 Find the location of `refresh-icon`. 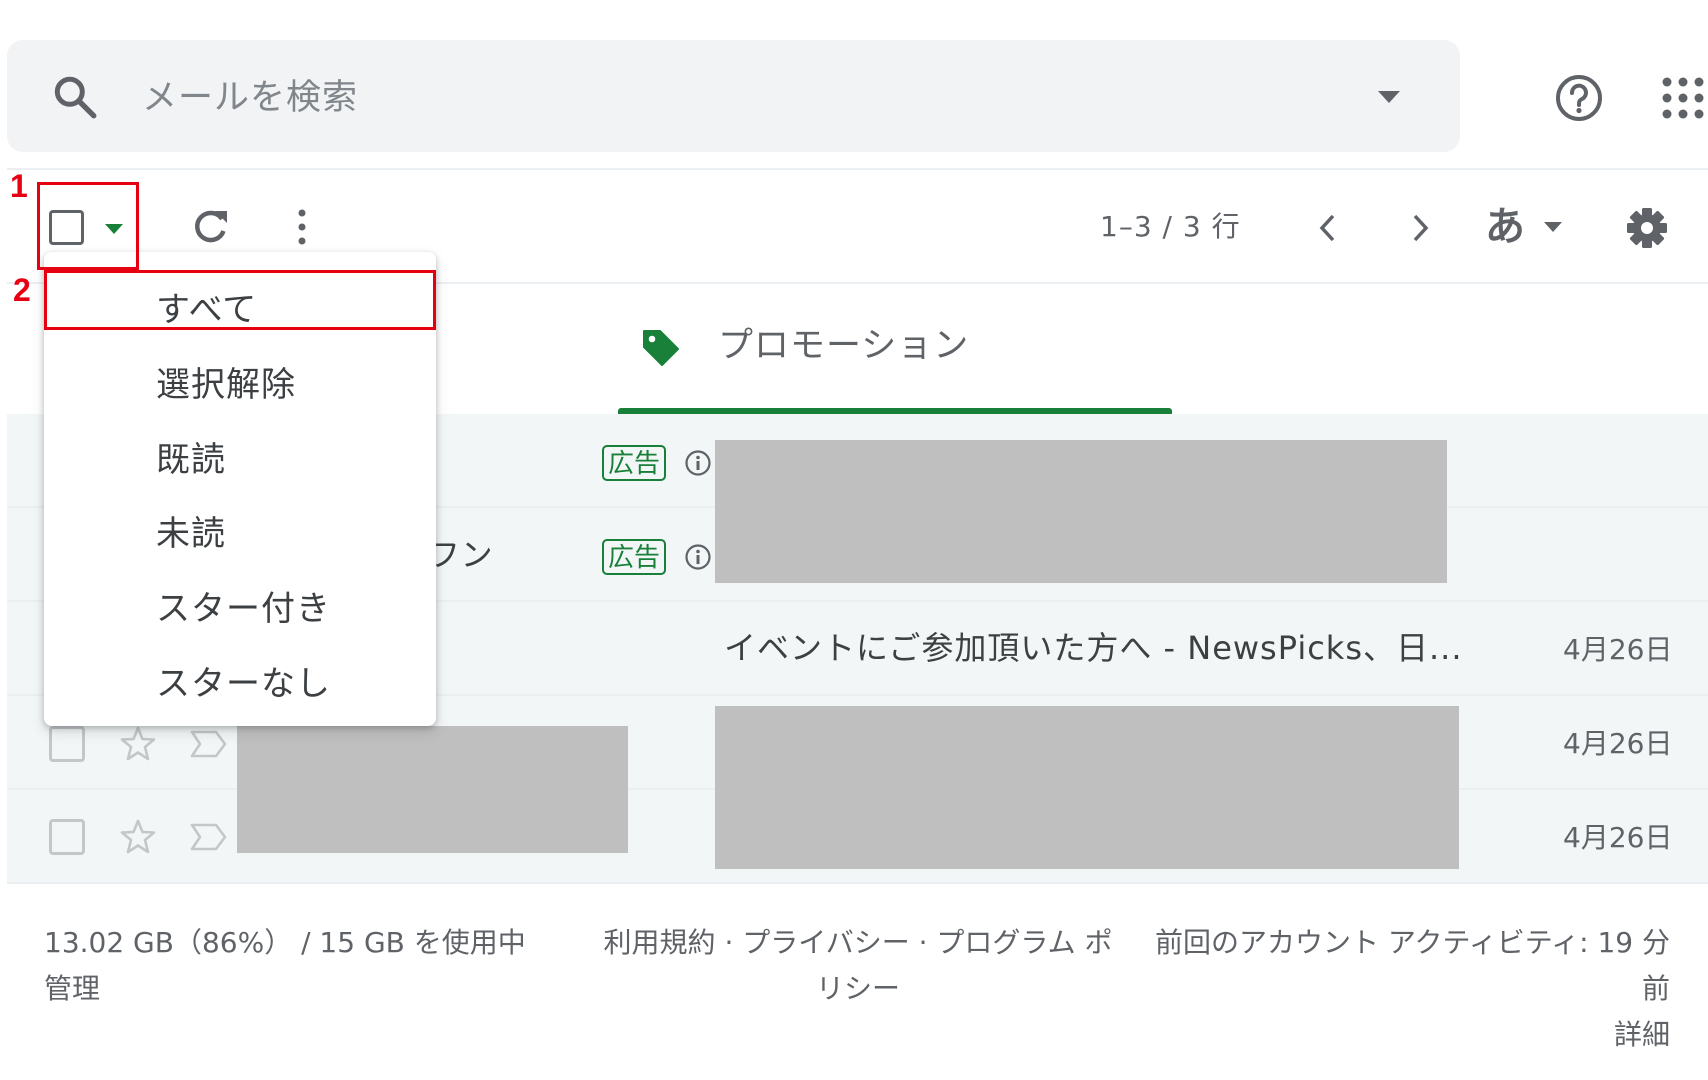

refresh-icon is located at coordinates (210, 227).